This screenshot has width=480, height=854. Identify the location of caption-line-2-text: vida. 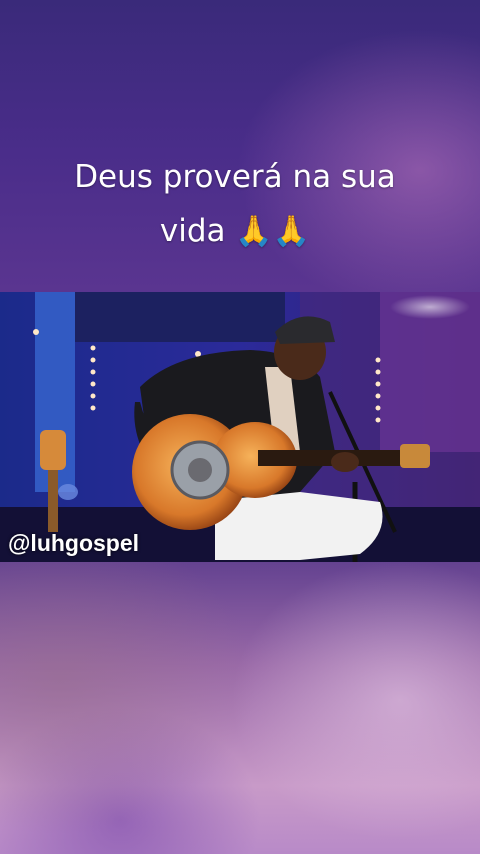
(192, 231).